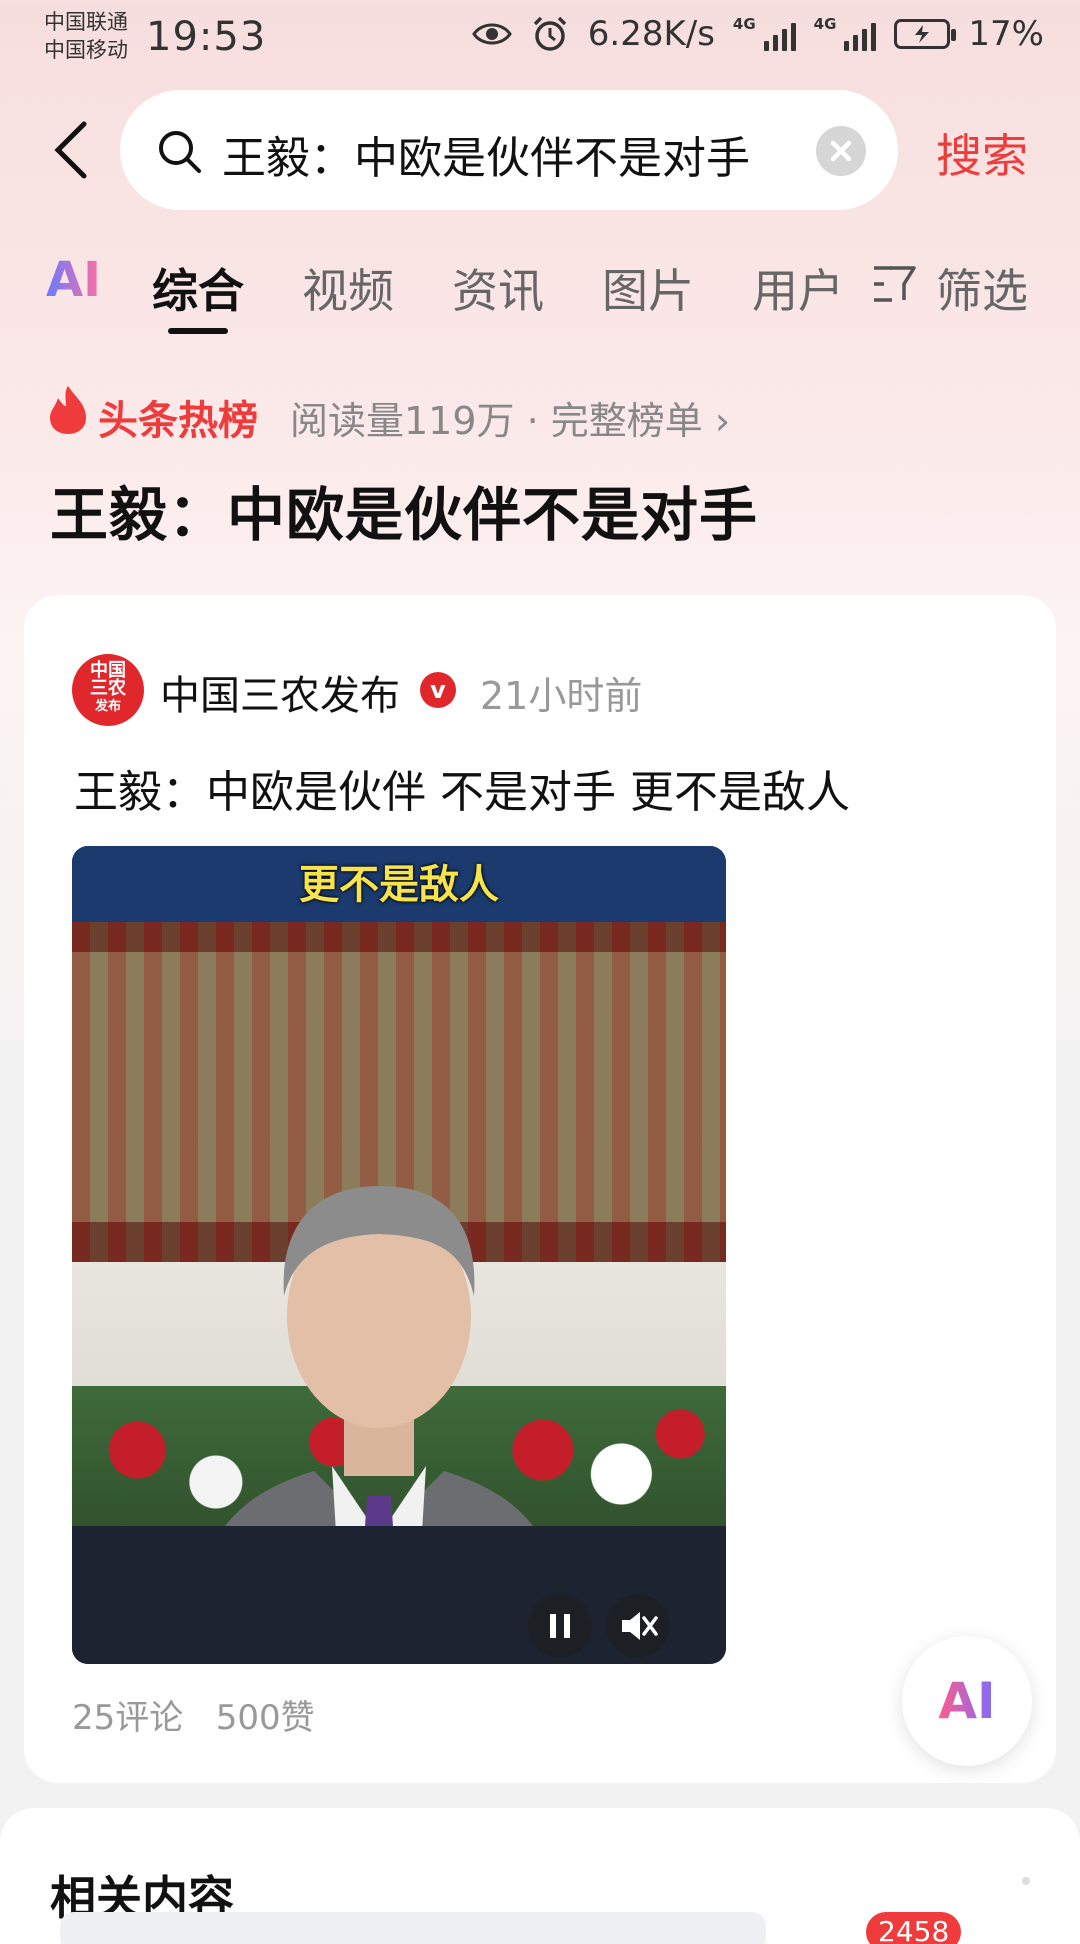 This screenshot has height=1944, width=1080. I want to click on carrier-1: 中国联通, so click(86, 22).